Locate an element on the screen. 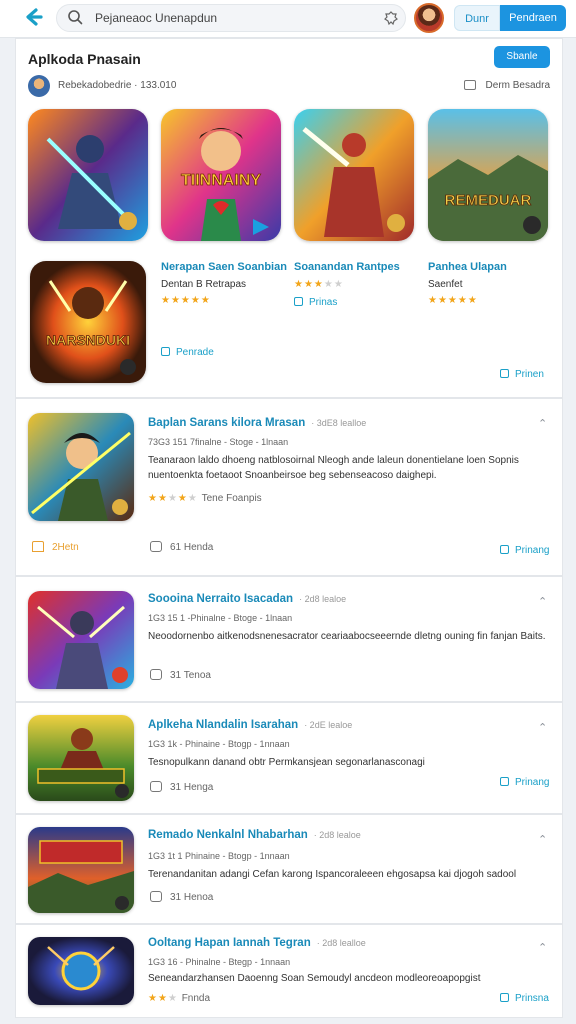 This screenshot has height=1024, width=576. author-avatar is located at coordinates (39, 86).